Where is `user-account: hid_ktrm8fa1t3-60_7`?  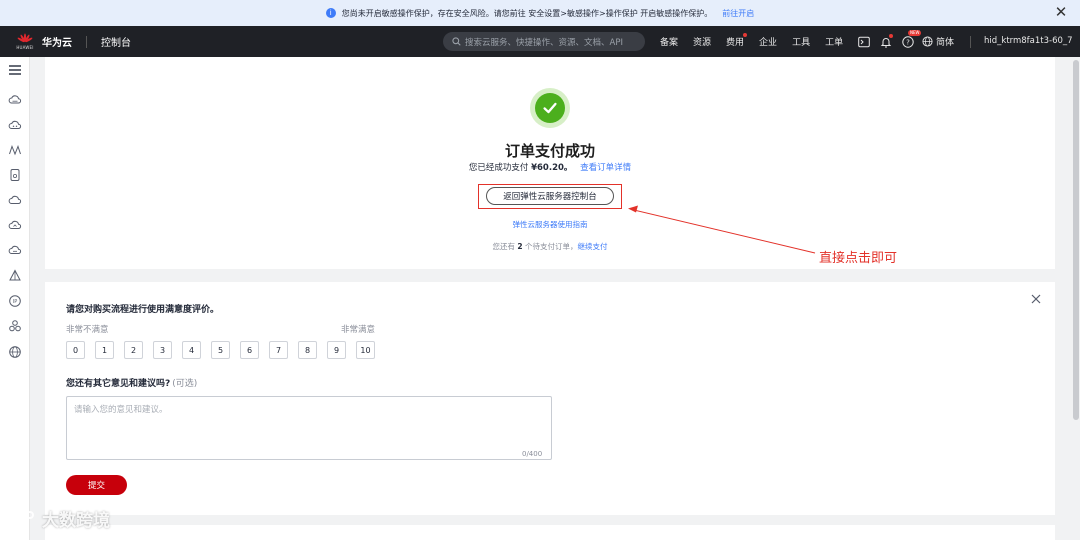 user-account: hid_ktrm8fa1t3-60_7 is located at coordinates (1028, 41).